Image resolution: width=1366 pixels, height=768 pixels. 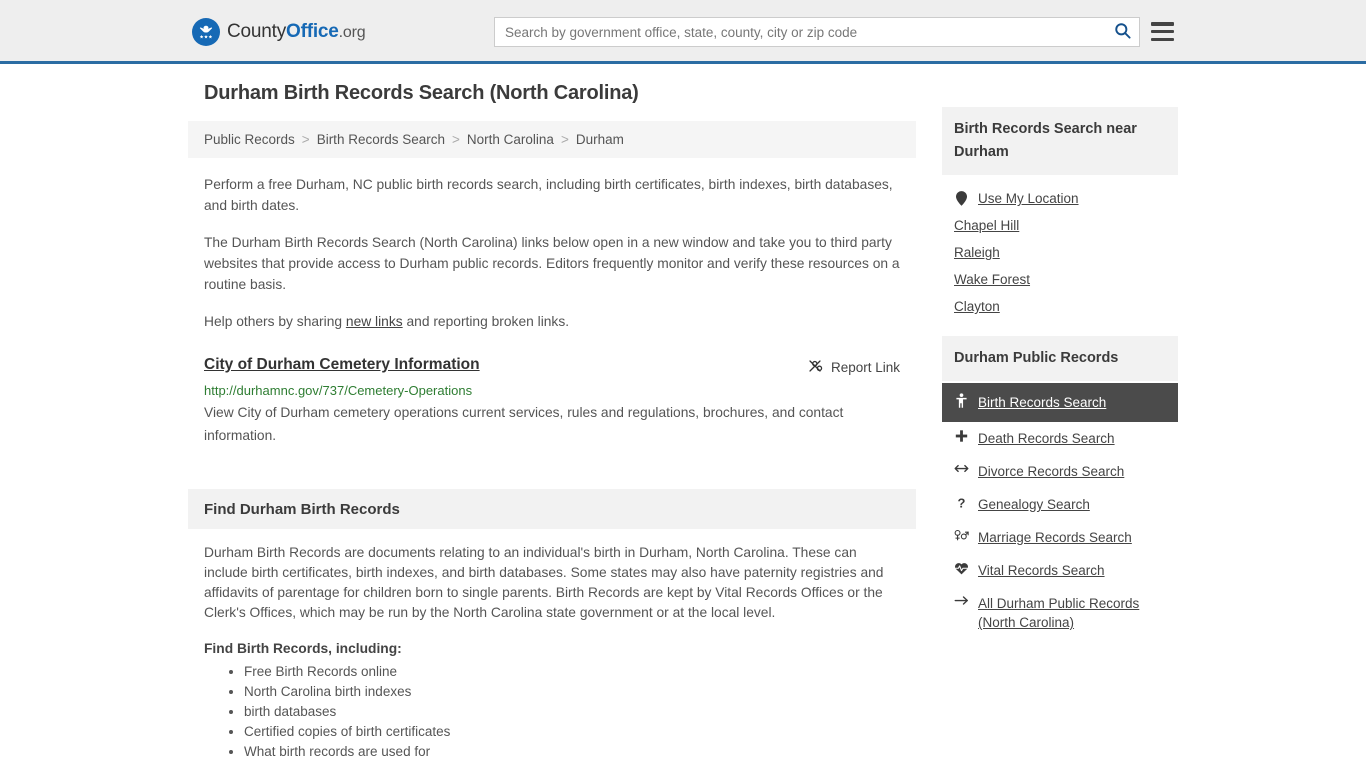 I want to click on heartbeat-heart-icon, so click(x=961, y=568).